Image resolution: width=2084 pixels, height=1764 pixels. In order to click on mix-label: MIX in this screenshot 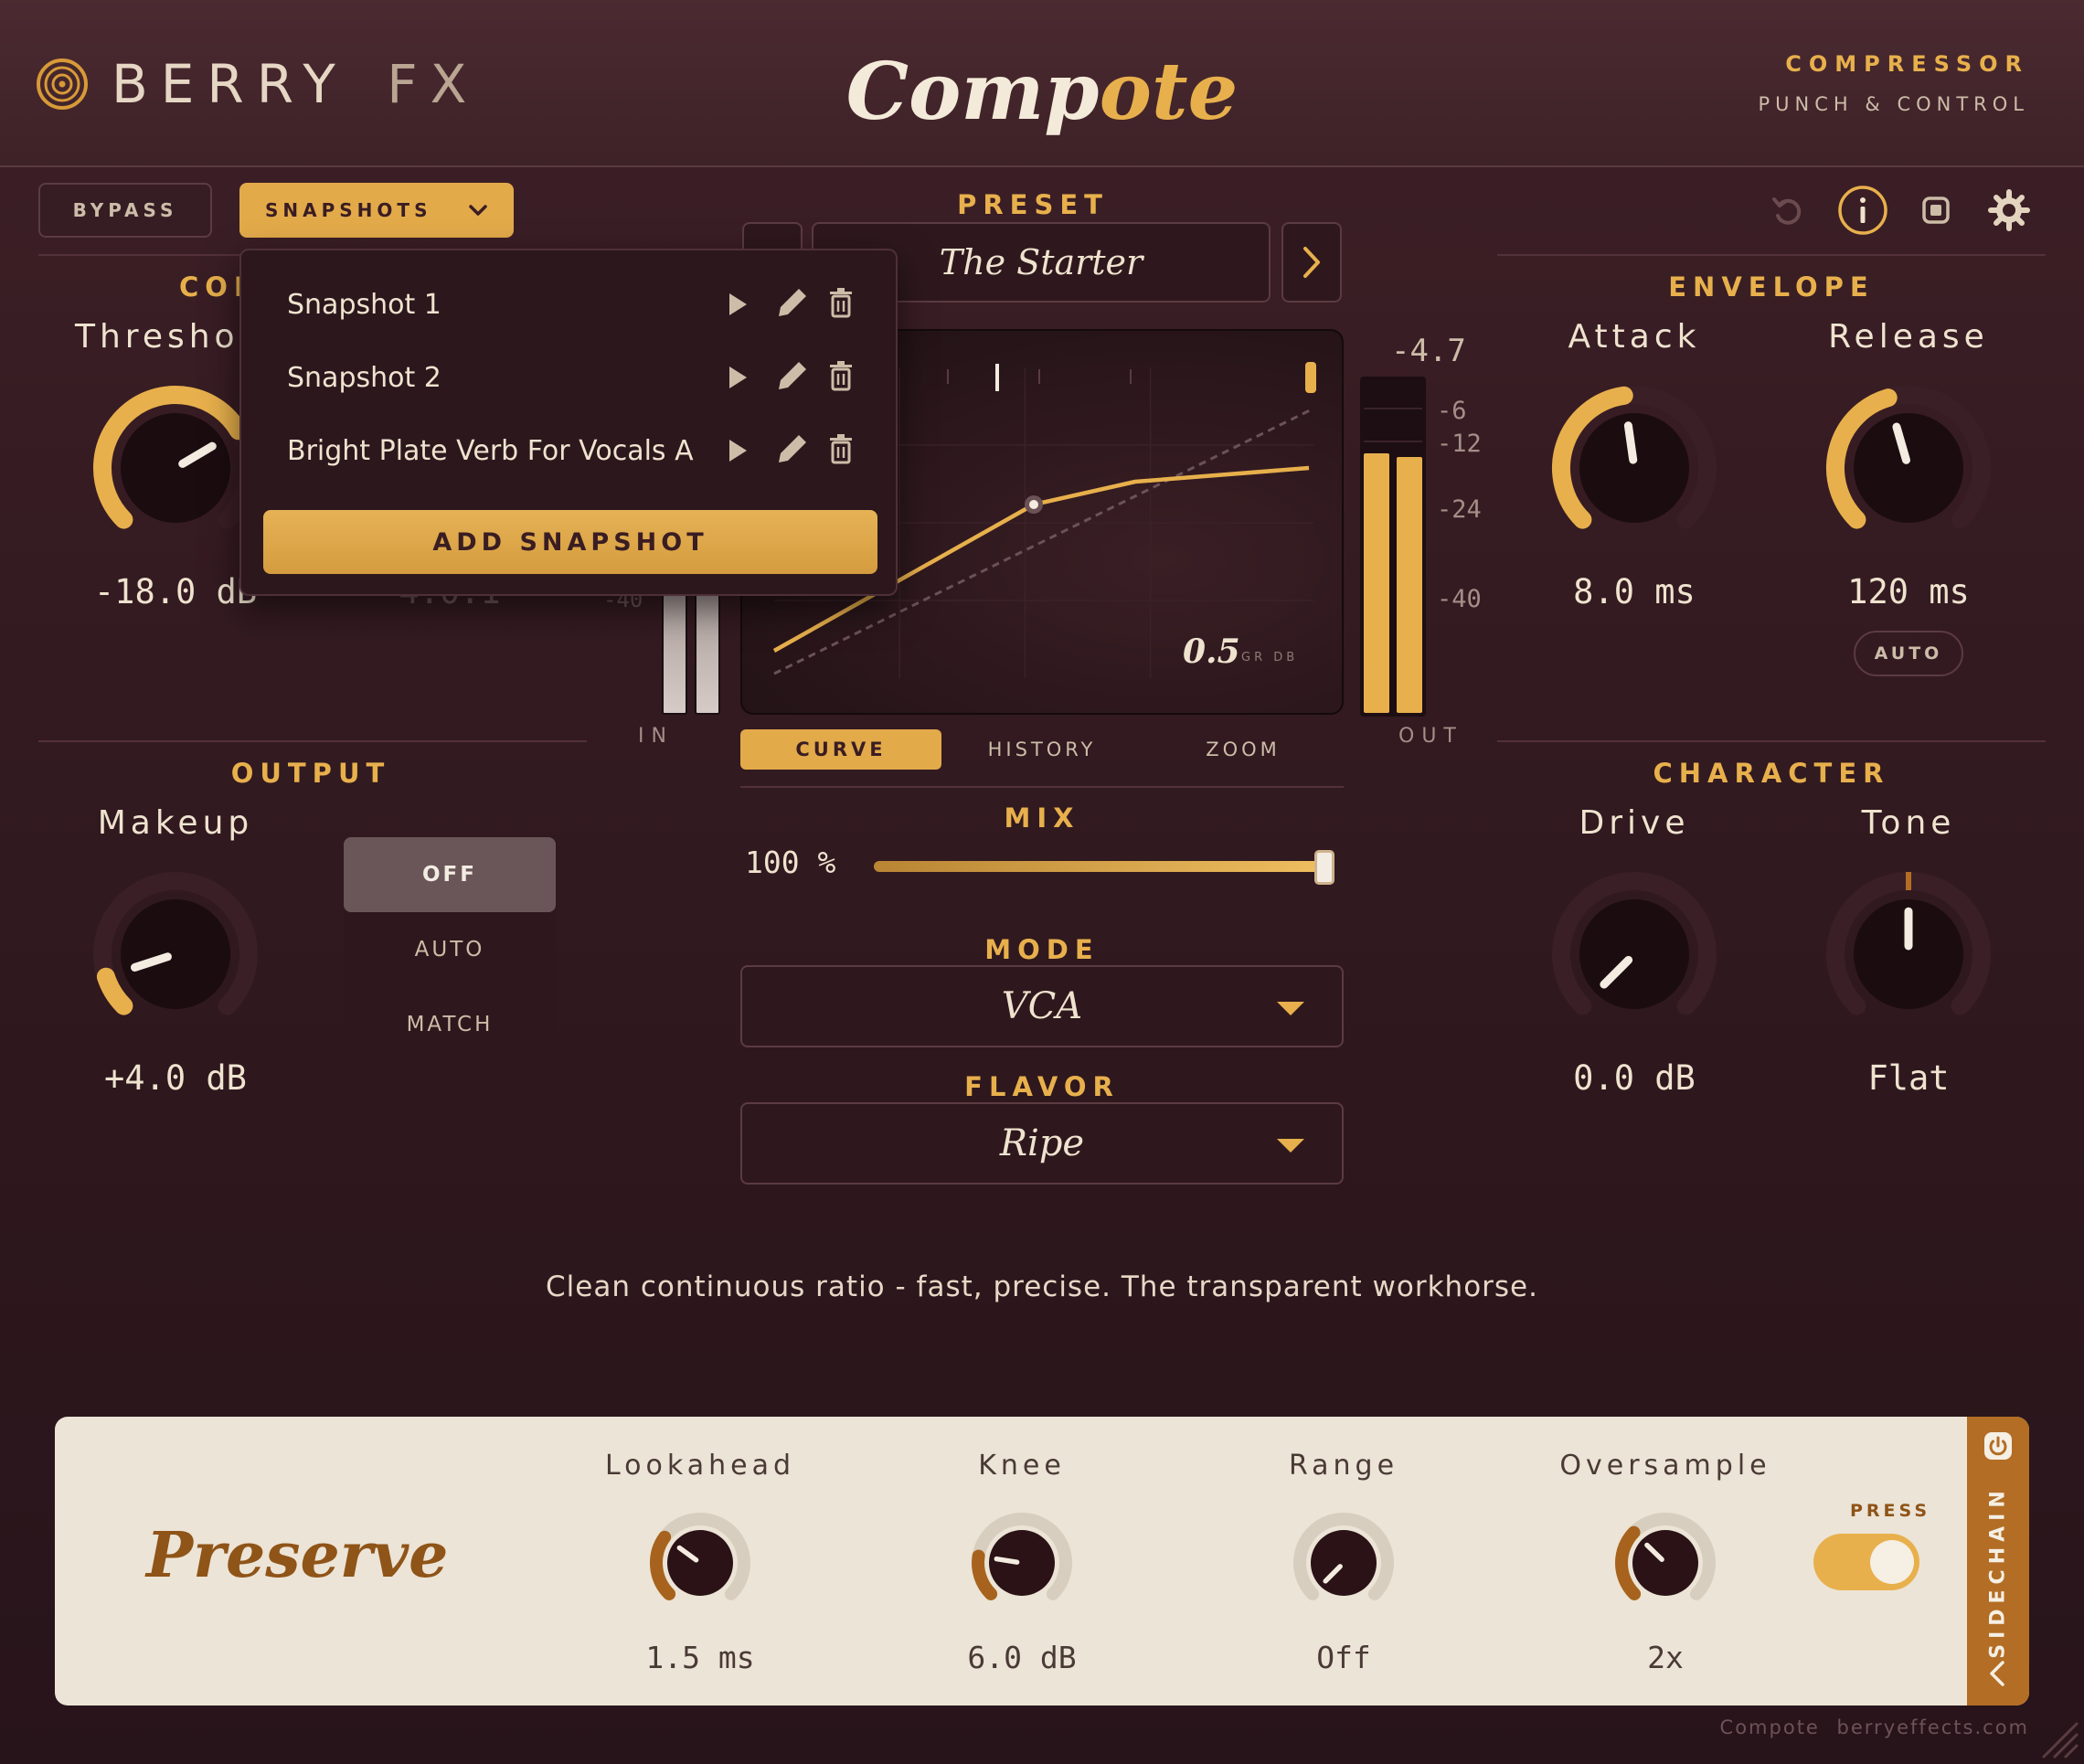, I will do `click(1042, 818)`.